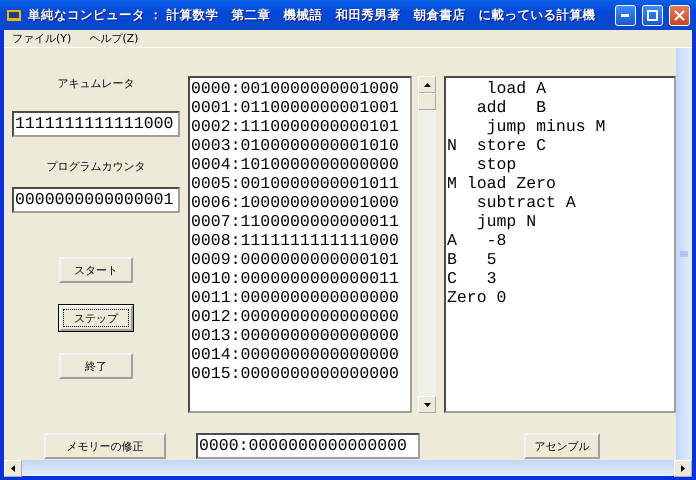  I want to click on memory-row: 0007:1100000000000011, so click(300, 221).